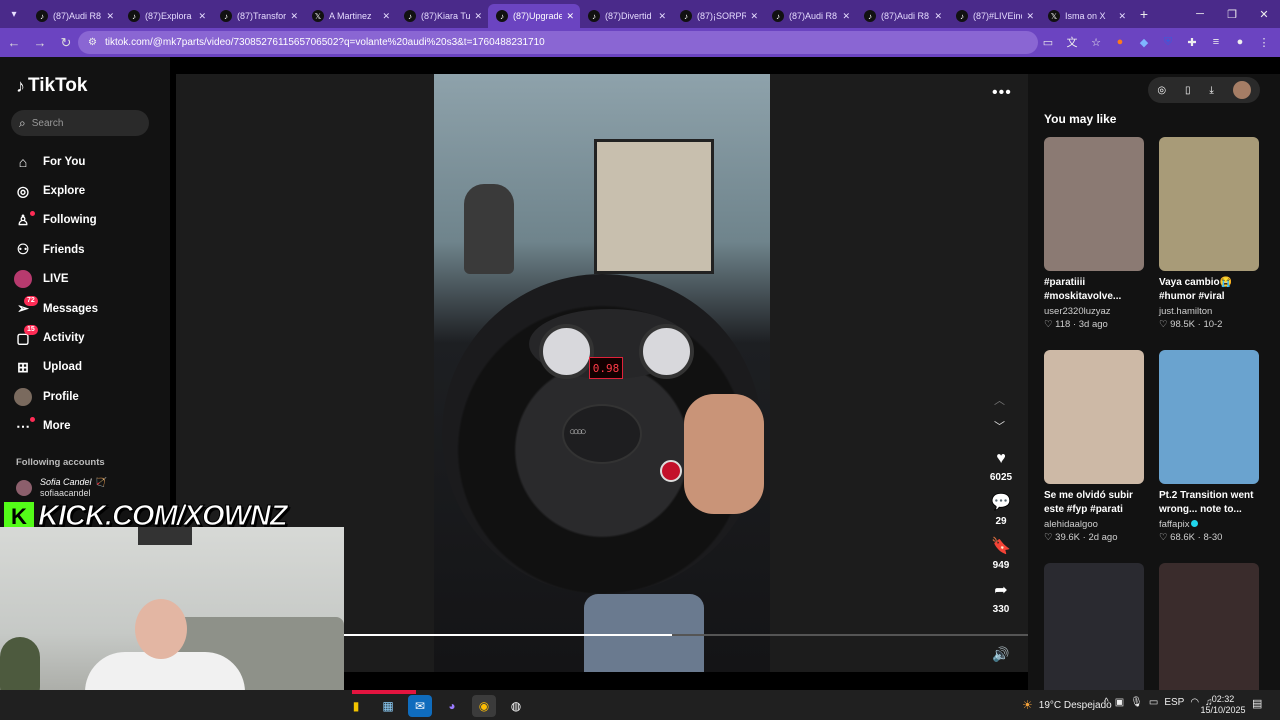 This screenshot has width=1280, height=720. Describe the element at coordinates (51, 86) in the screenshot. I see `tiktok-logo: ♪ TikTok` at that location.